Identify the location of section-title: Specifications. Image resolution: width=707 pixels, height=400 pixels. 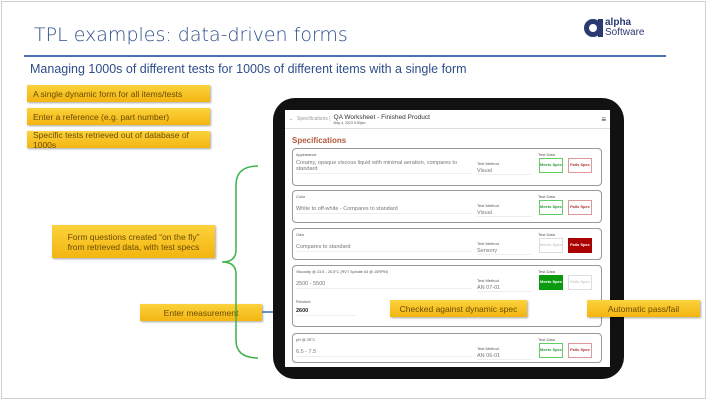
(319, 140).